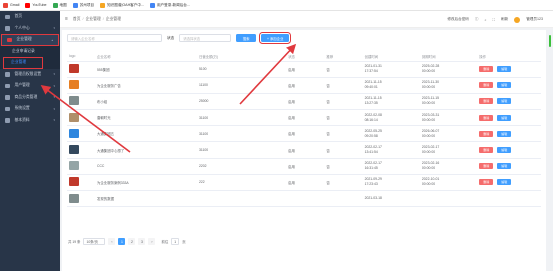 The height and width of the screenshot is (271, 553). I want to click on next-page-icon: ›, so click(152, 241).